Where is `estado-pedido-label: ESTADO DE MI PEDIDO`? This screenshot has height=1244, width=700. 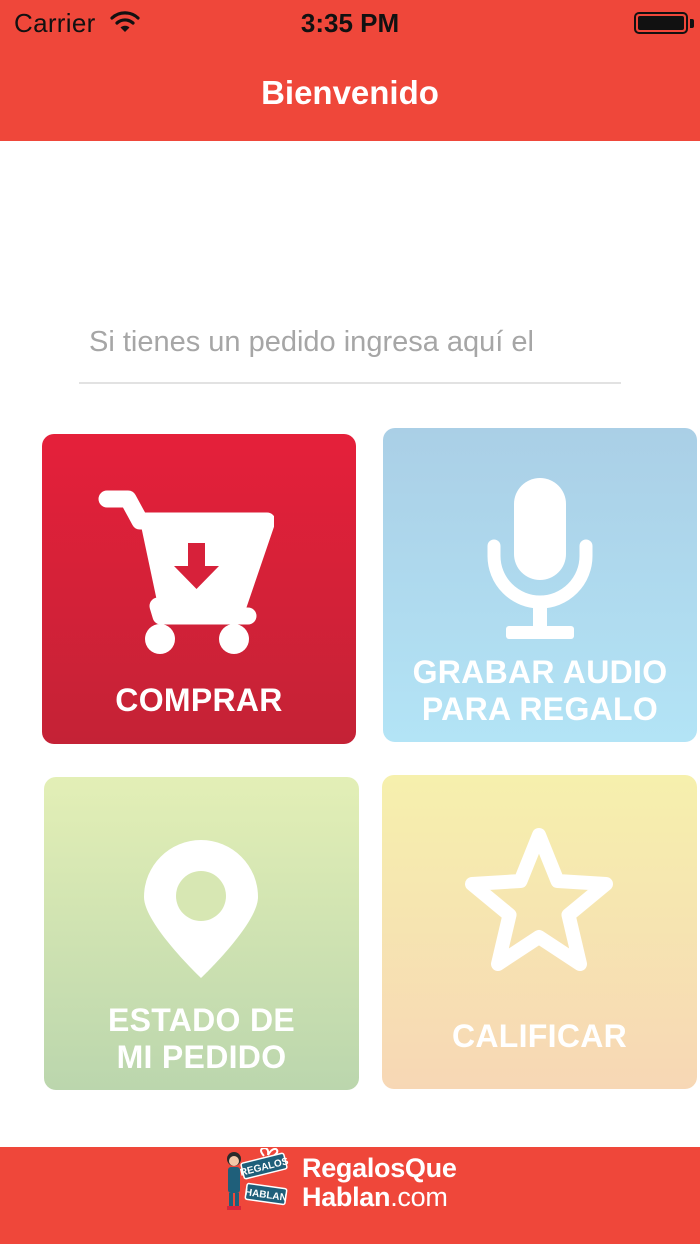 estado-pedido-label: ESTADO DE MI PEDIDO is located at coordinates (201, 1039).